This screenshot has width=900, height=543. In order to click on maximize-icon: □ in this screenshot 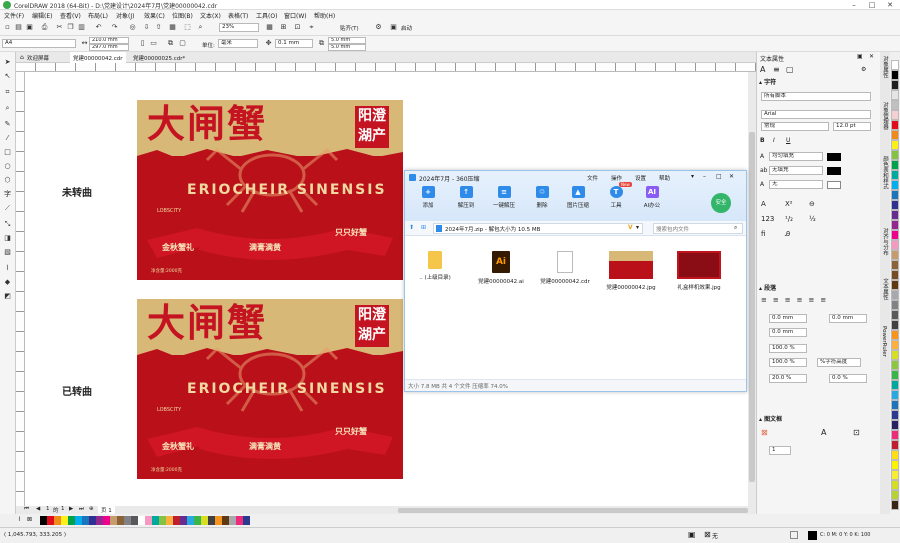, I will do `click(872, 5)`.